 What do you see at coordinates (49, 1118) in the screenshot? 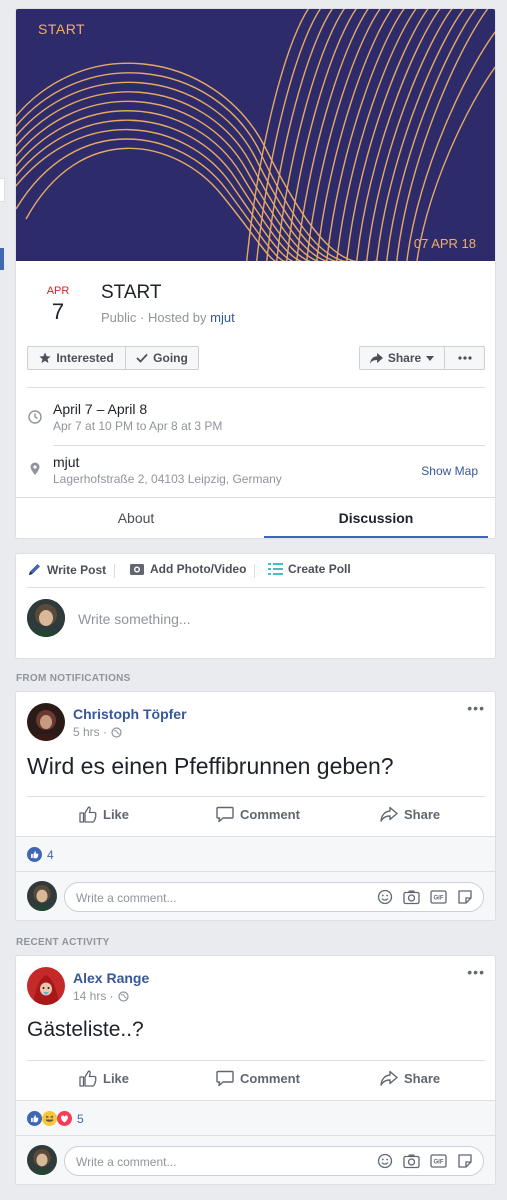
I see `haha-reaction-icon` at bounding box center [49, 1118].